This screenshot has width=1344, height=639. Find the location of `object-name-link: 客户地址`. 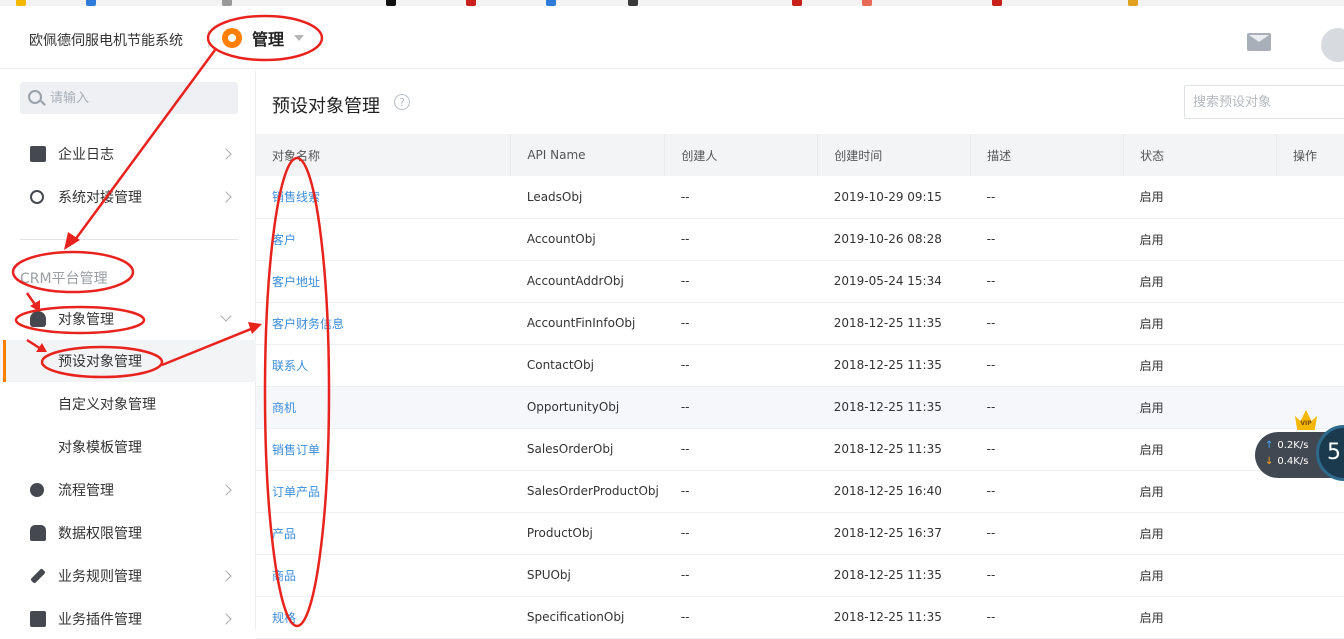

object-name-link: 客户地址 is located at coordinates (383, 281).